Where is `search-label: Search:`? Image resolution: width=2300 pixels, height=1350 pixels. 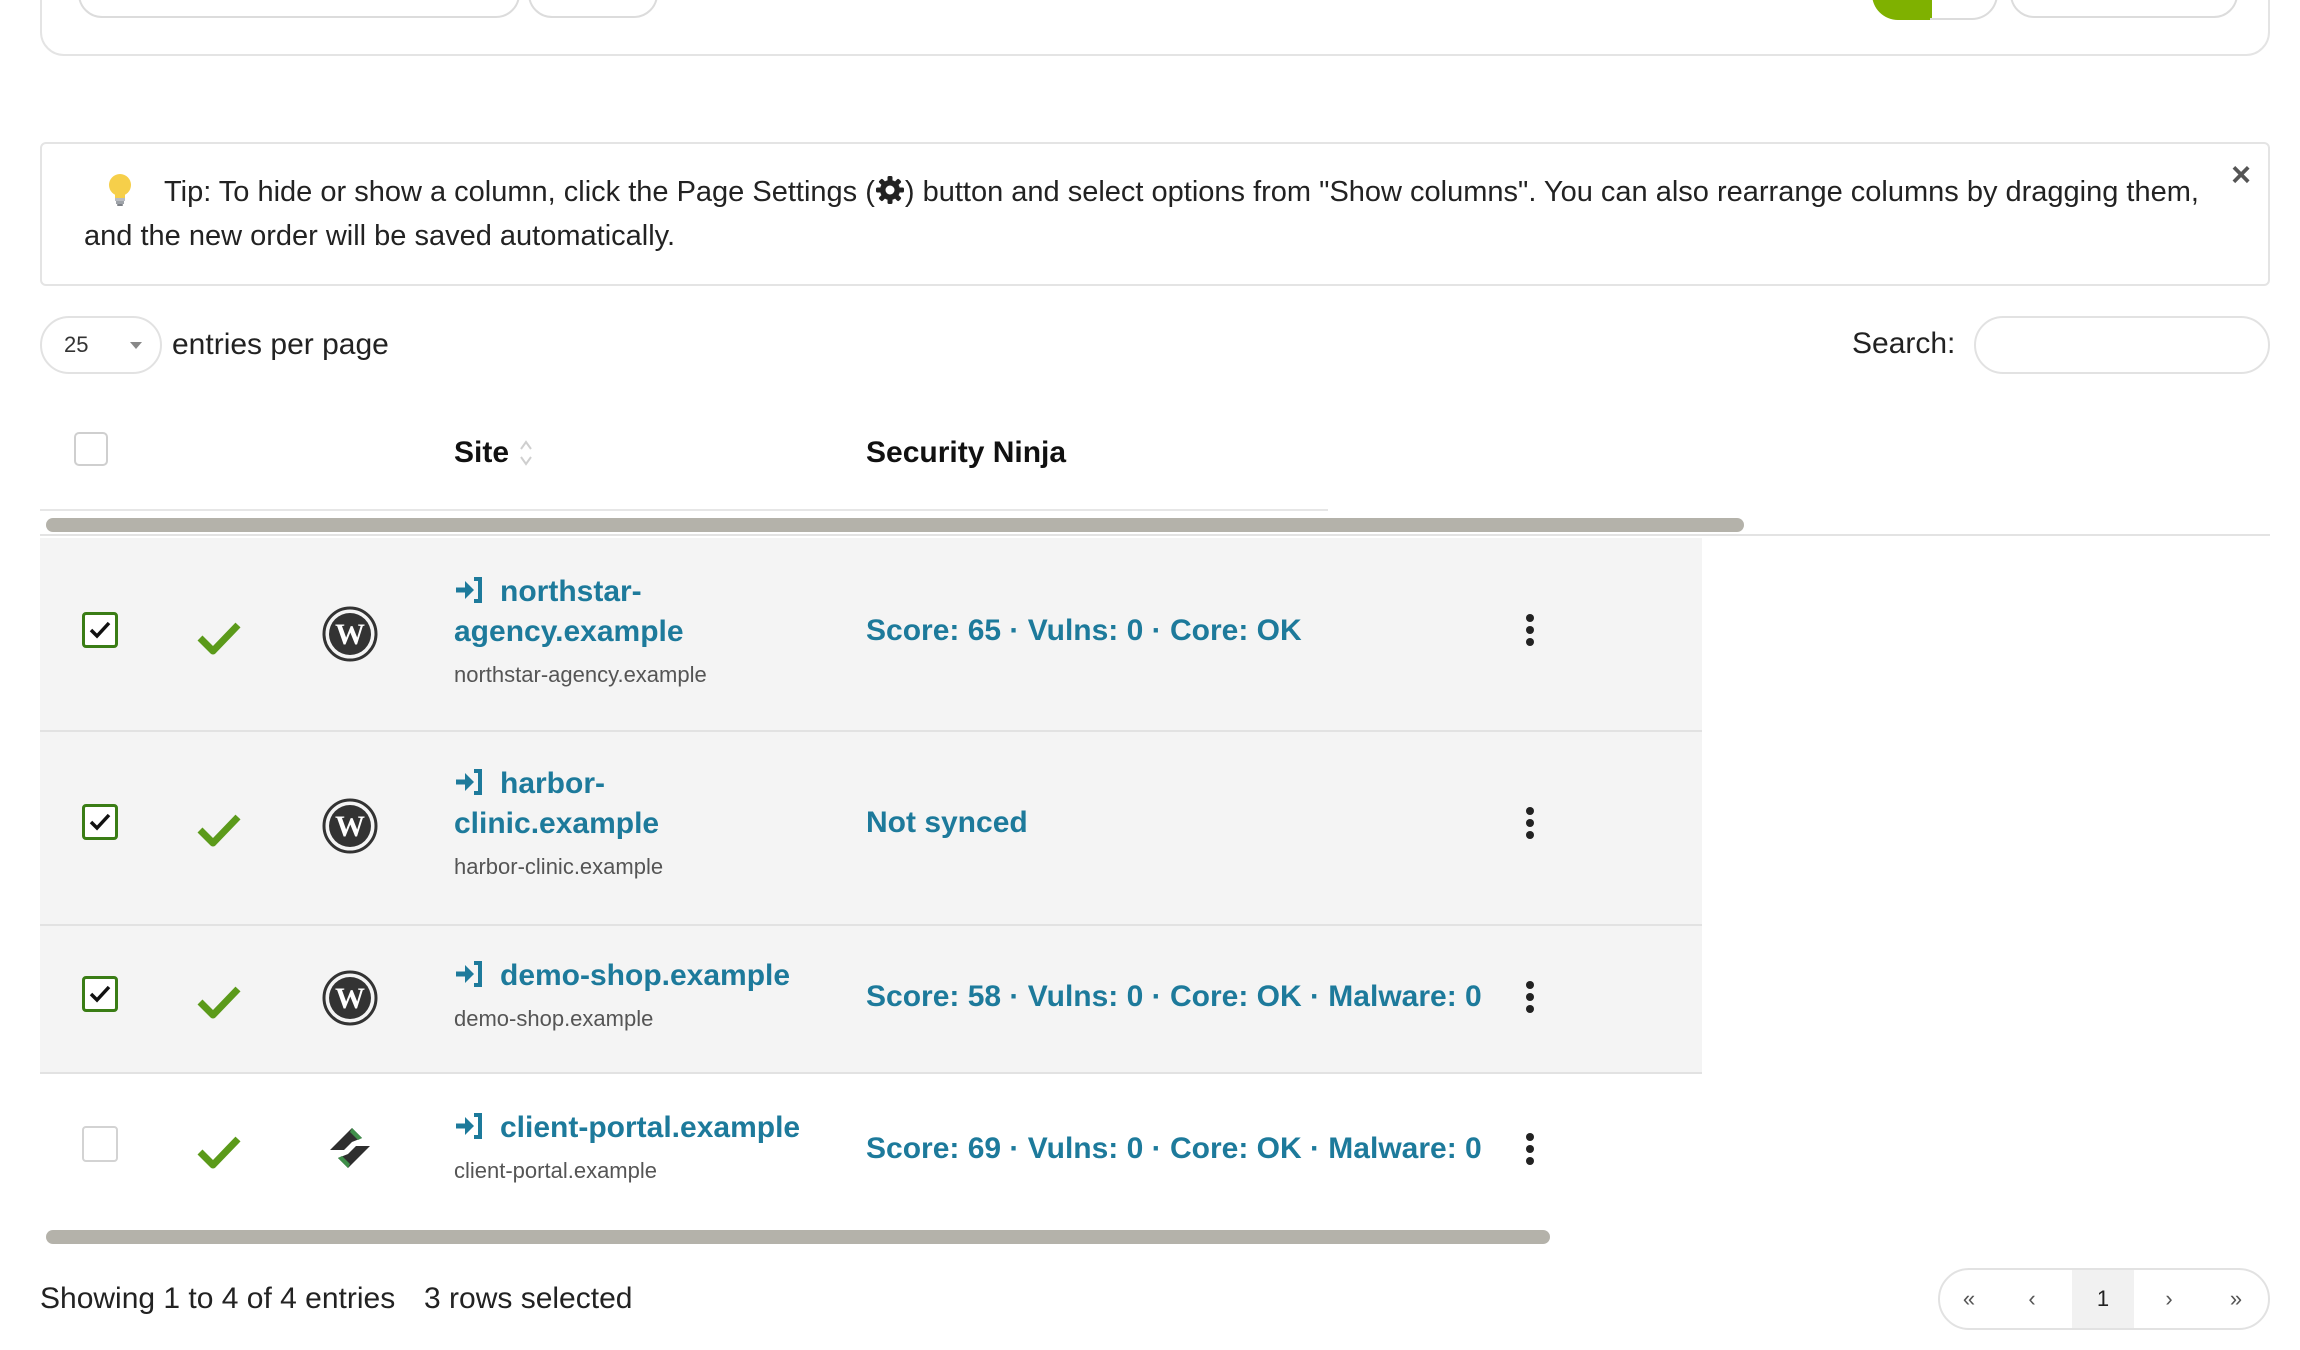
search-label: Search: is located at coordinates (1904, 343).